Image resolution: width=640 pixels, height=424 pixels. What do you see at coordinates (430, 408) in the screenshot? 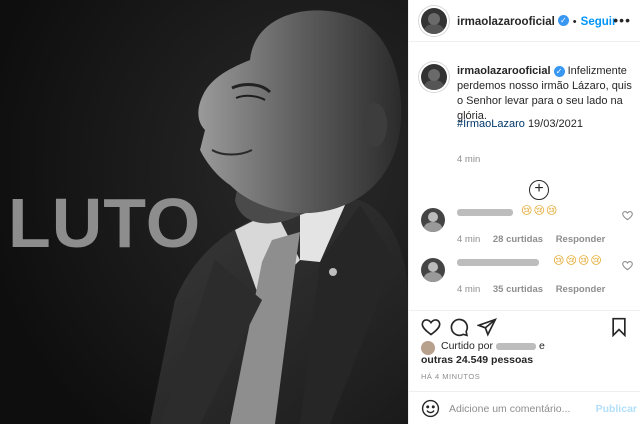
I see `emoji-smiley-icon` at bounding box center [430, 408].